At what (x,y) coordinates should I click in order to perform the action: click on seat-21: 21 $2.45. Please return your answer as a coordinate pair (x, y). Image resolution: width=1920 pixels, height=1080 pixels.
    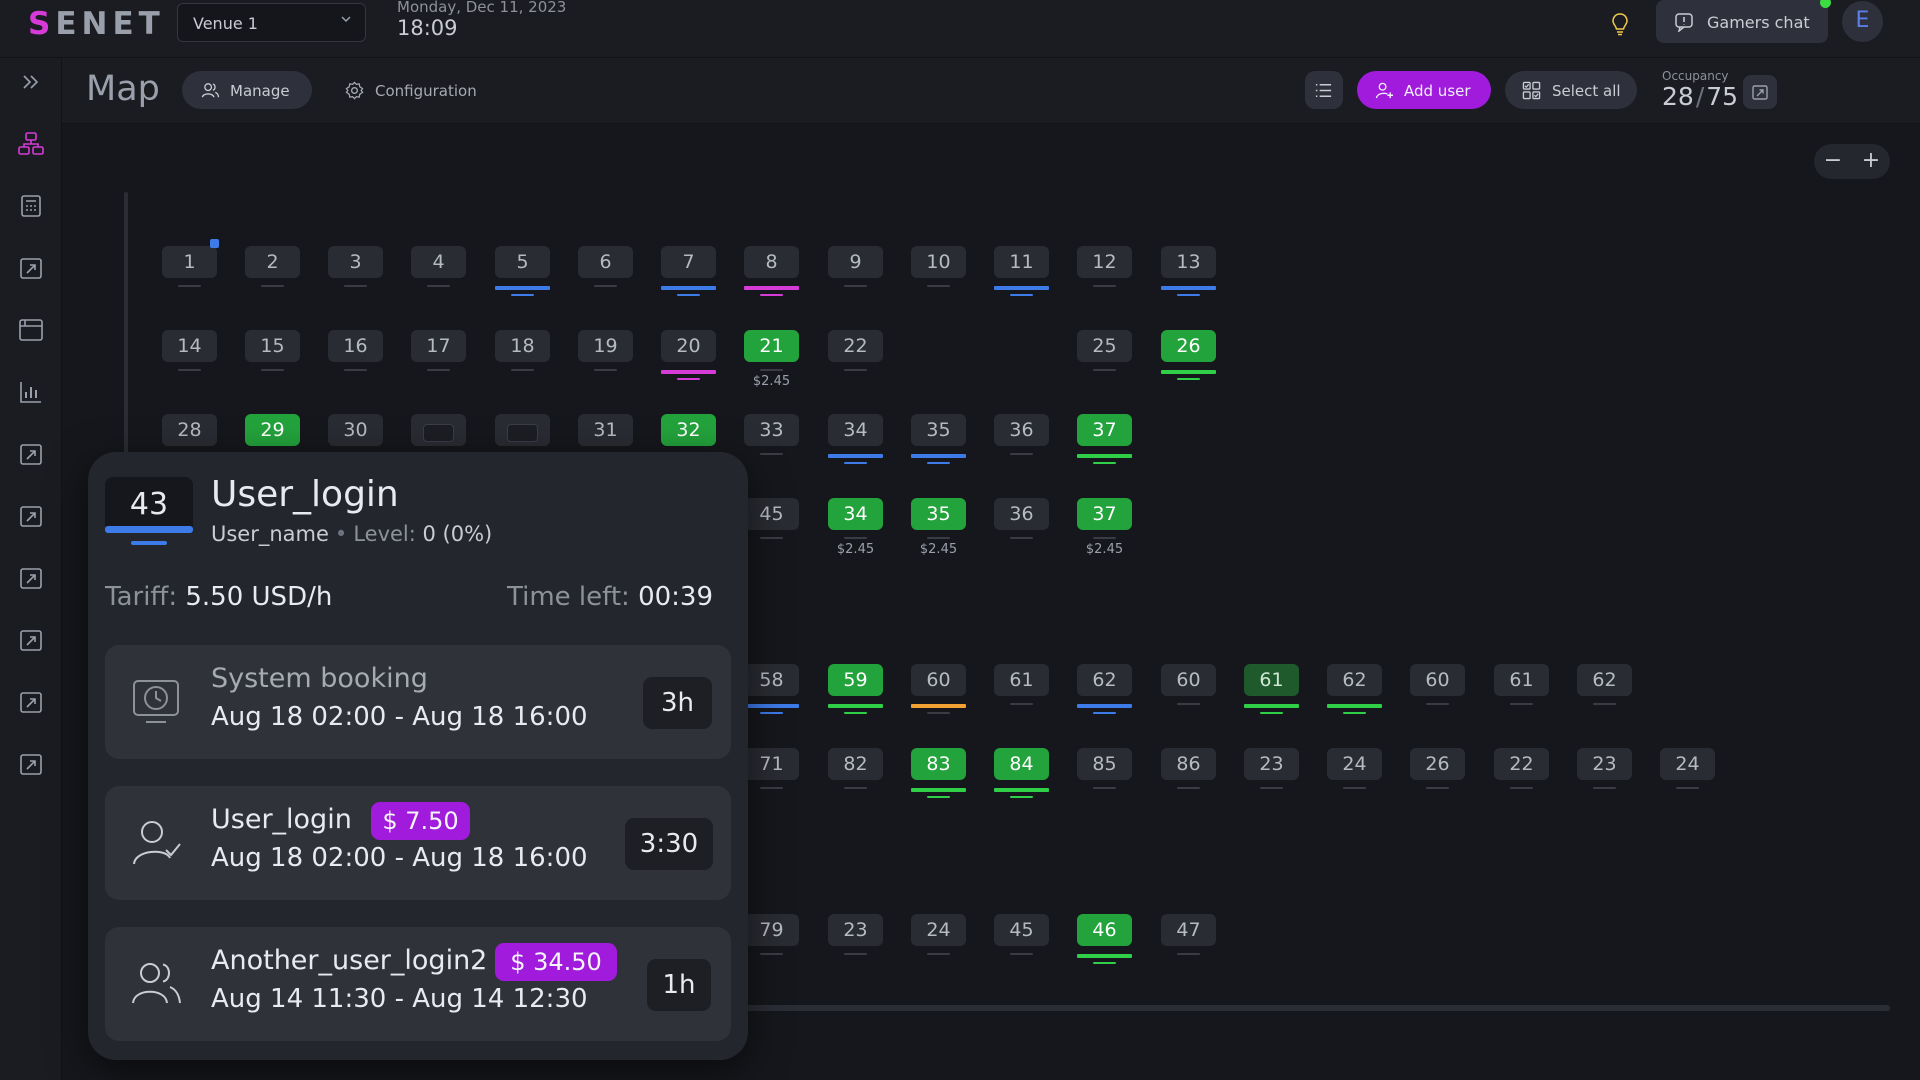
    Looking at the image, I should click on (771, 359).